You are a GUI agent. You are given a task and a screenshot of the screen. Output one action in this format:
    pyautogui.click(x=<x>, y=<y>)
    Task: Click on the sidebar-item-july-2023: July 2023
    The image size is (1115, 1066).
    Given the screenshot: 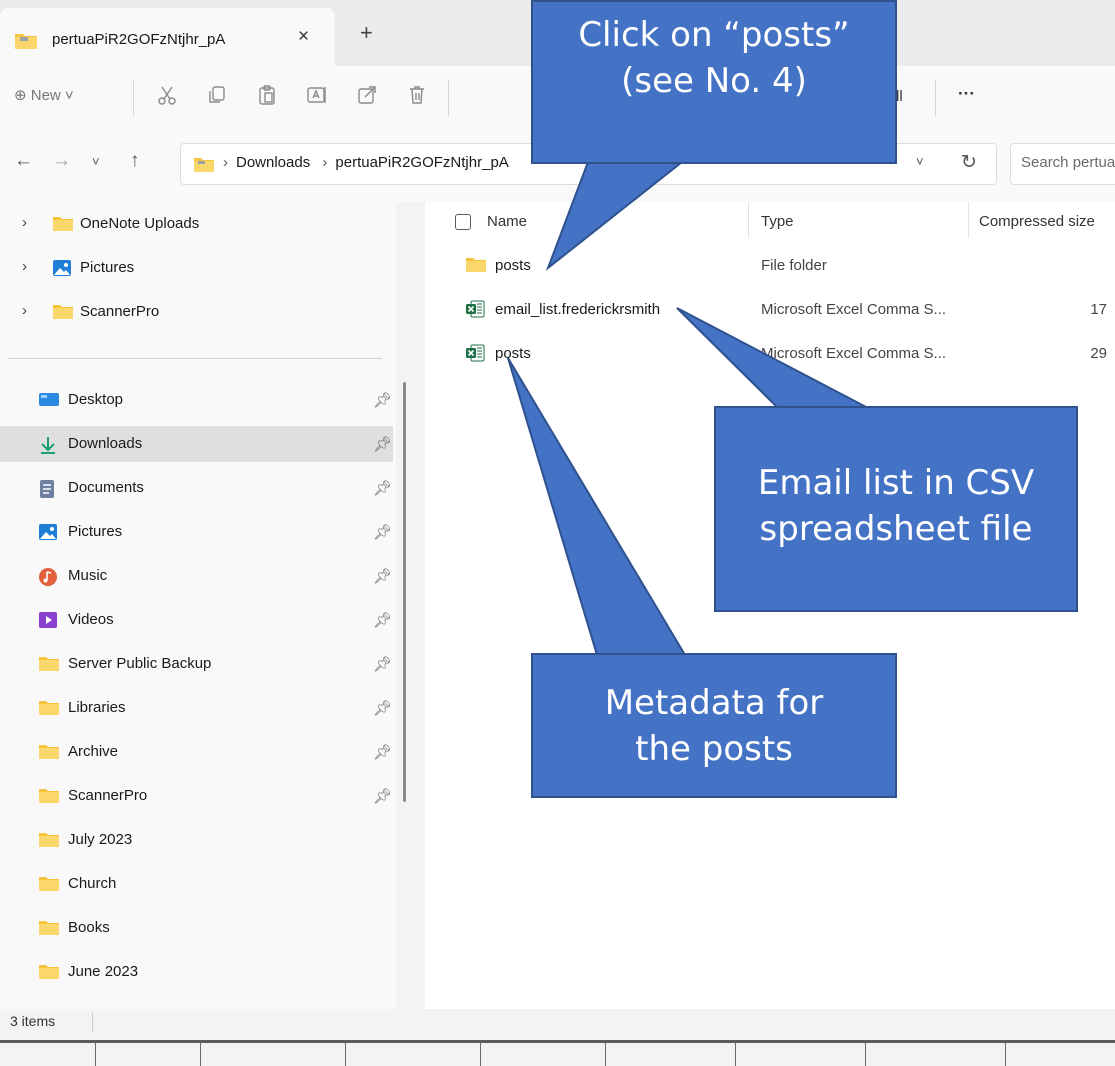 What is the action you would take?
    pyautogui.click(x=196, y=840)
    